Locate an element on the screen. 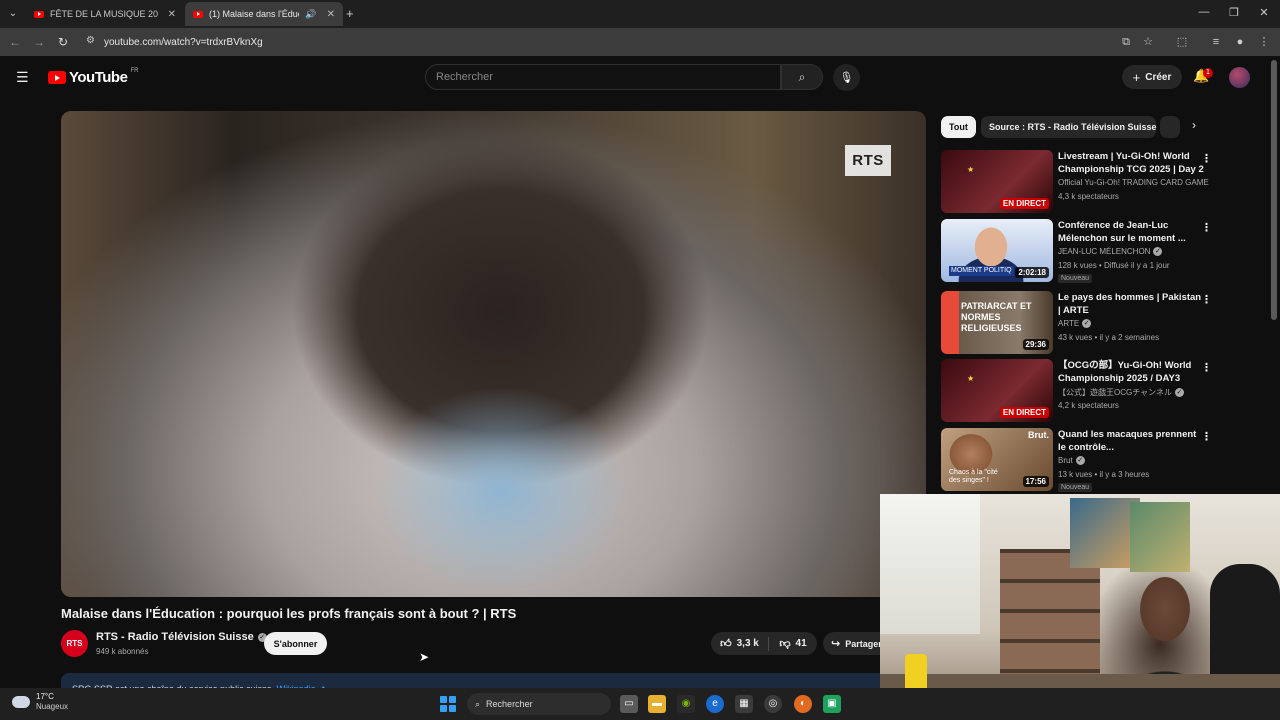 This screenshot has height=720, width=1280. create-label: Créer is located at coordinates (1158, 77).